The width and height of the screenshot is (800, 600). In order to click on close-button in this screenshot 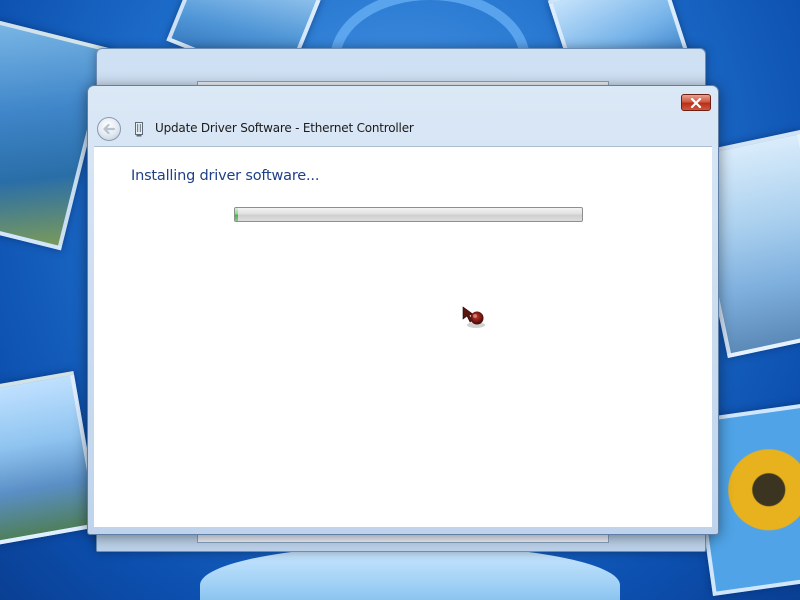, I will do `click(696, 102)`.